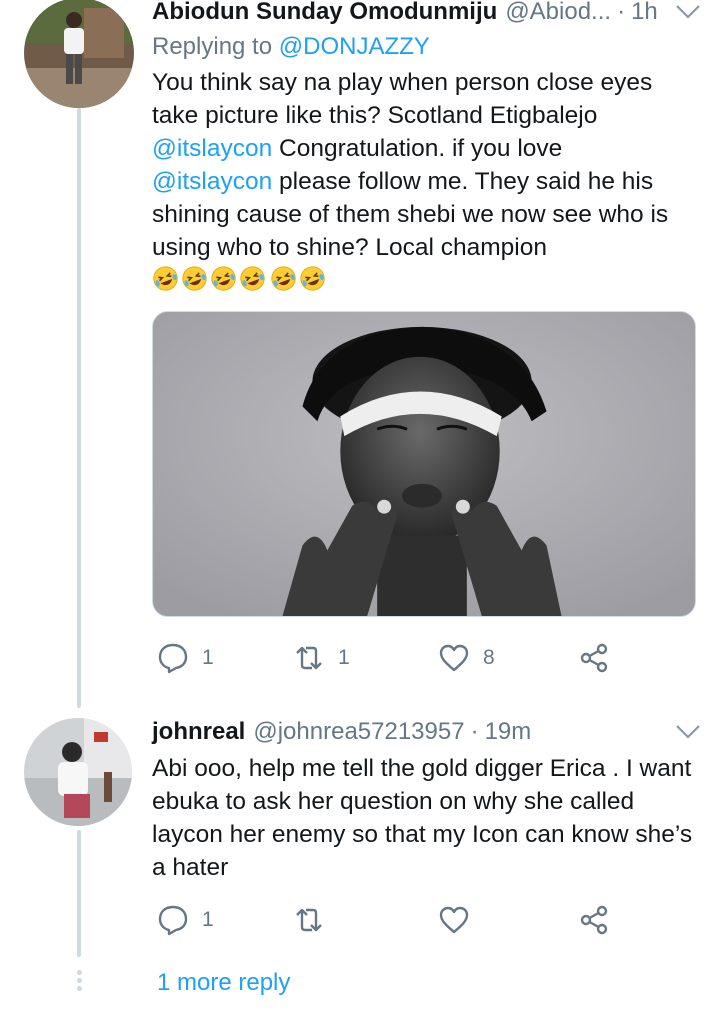  I want to click on replying-mention: @DONJAZZY, so click(354, 46).